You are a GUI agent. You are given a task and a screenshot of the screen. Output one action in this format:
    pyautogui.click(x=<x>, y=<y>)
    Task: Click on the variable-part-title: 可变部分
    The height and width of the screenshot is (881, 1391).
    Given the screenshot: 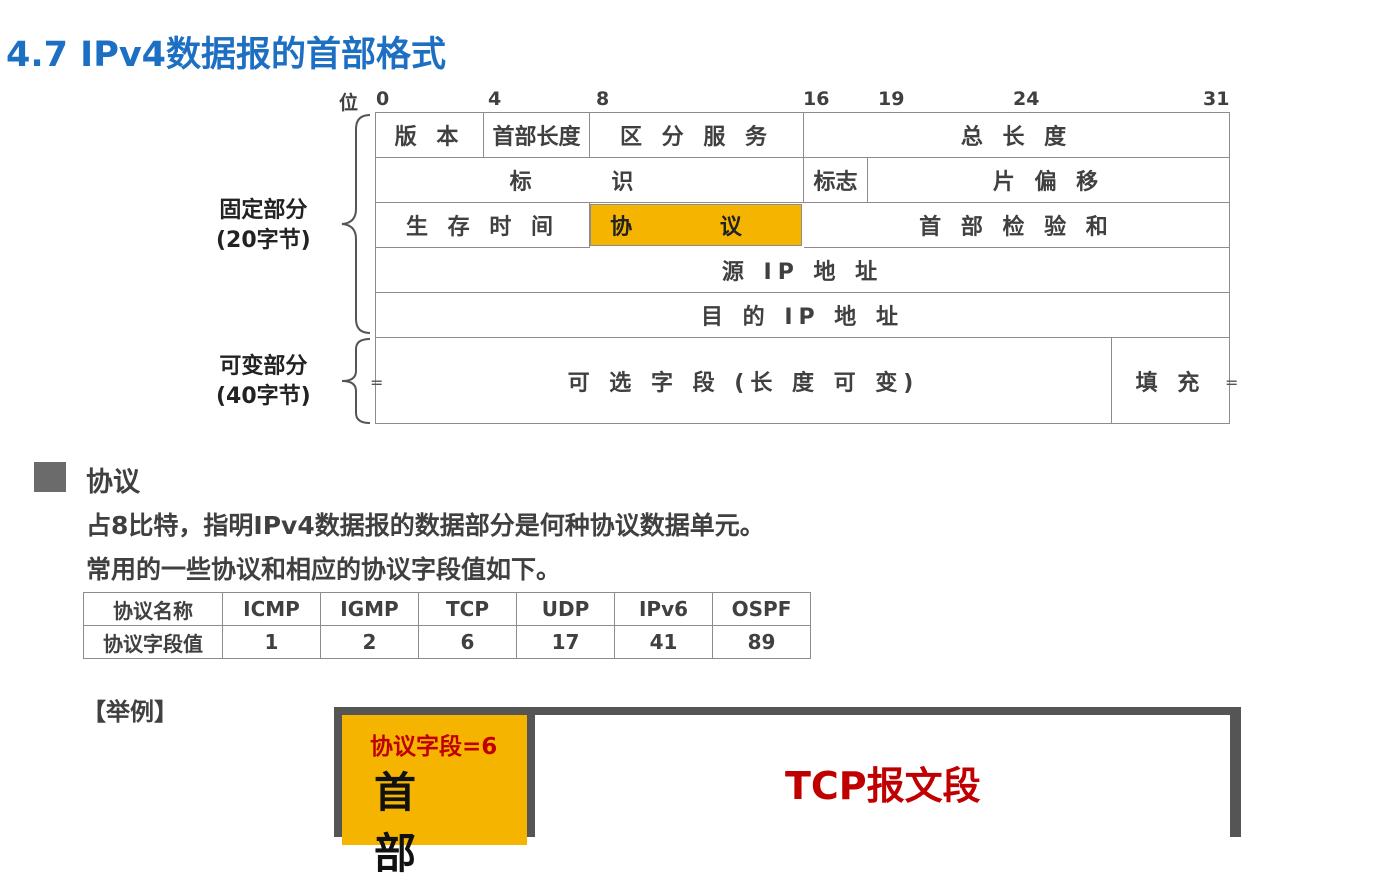 What is the action you would take?
    pyautogui.click(x=263, y=366)
    